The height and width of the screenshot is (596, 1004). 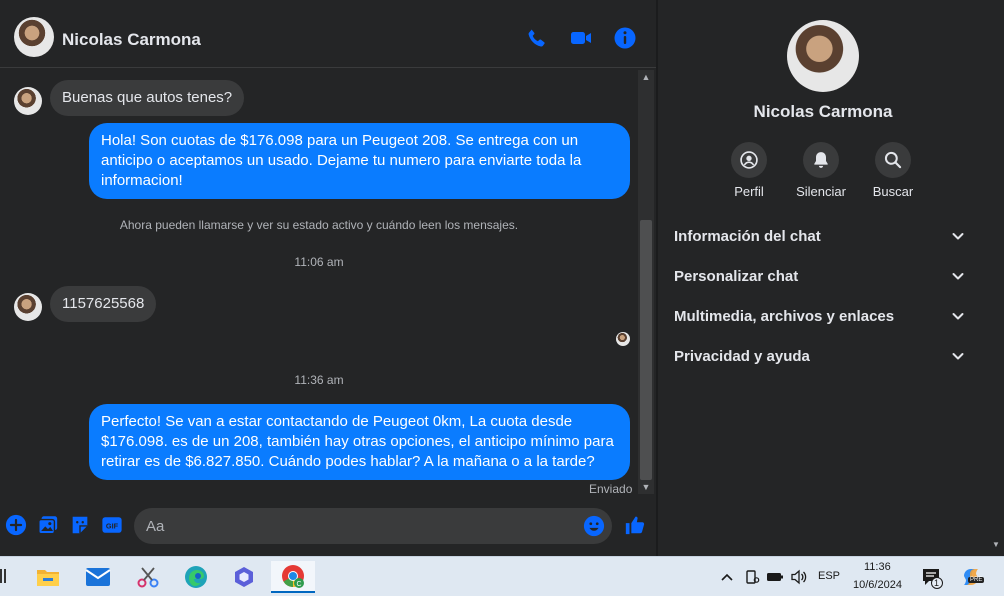 I want to click on edge-browser-button, so click(x=196, y=577).